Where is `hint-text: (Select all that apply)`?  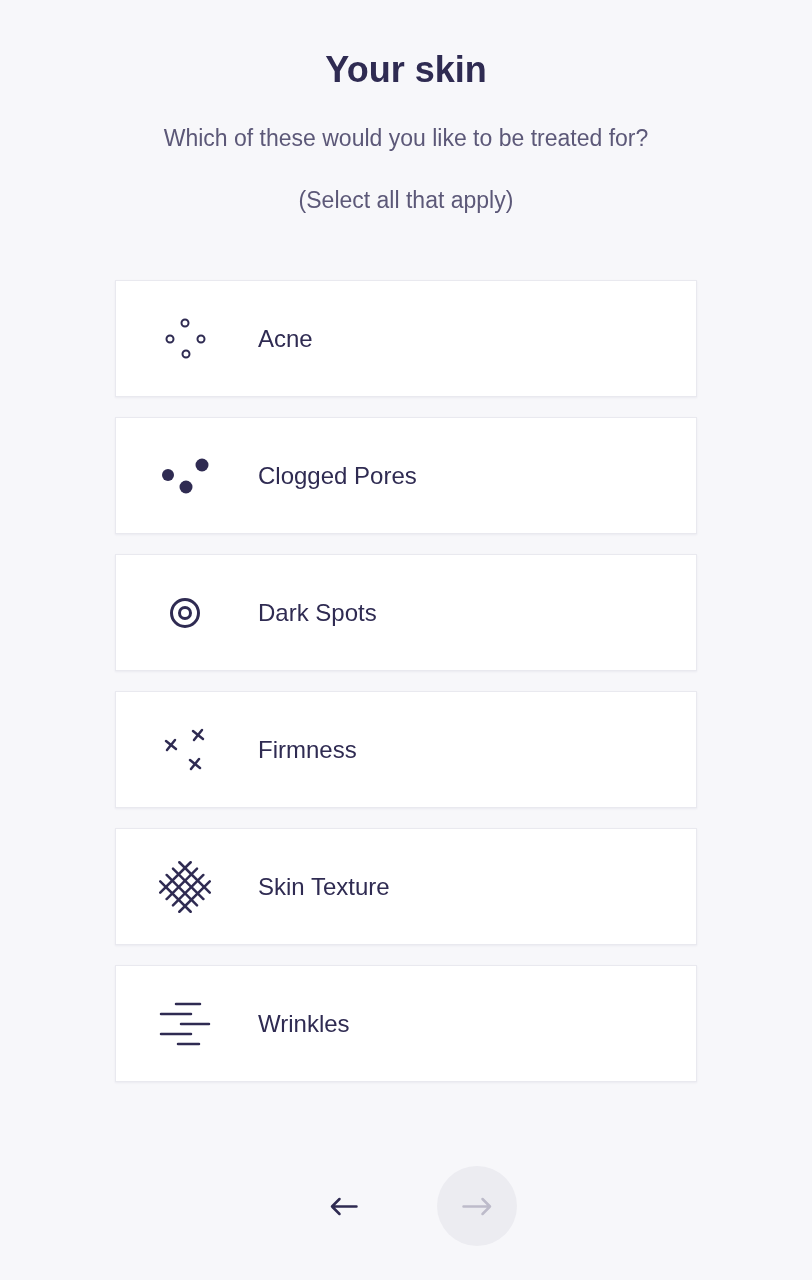
hint-text: (Select all that apply) is located at coordinates (406, 200).